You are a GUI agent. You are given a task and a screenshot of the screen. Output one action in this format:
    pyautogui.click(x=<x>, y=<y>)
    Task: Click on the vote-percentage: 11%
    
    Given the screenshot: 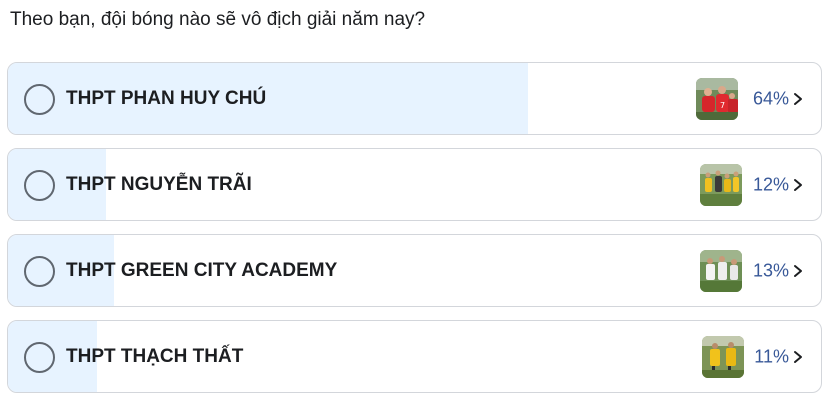 What is the action you would take?
    pyautogui.click(x=771, y=356)
    